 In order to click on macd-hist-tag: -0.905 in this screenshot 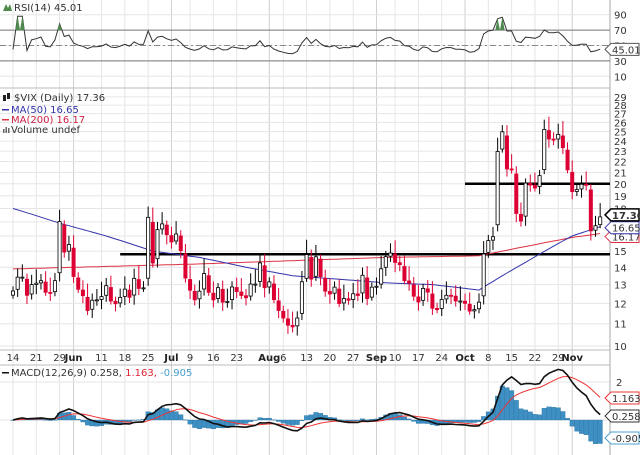, I will do `click(622, 438)`.